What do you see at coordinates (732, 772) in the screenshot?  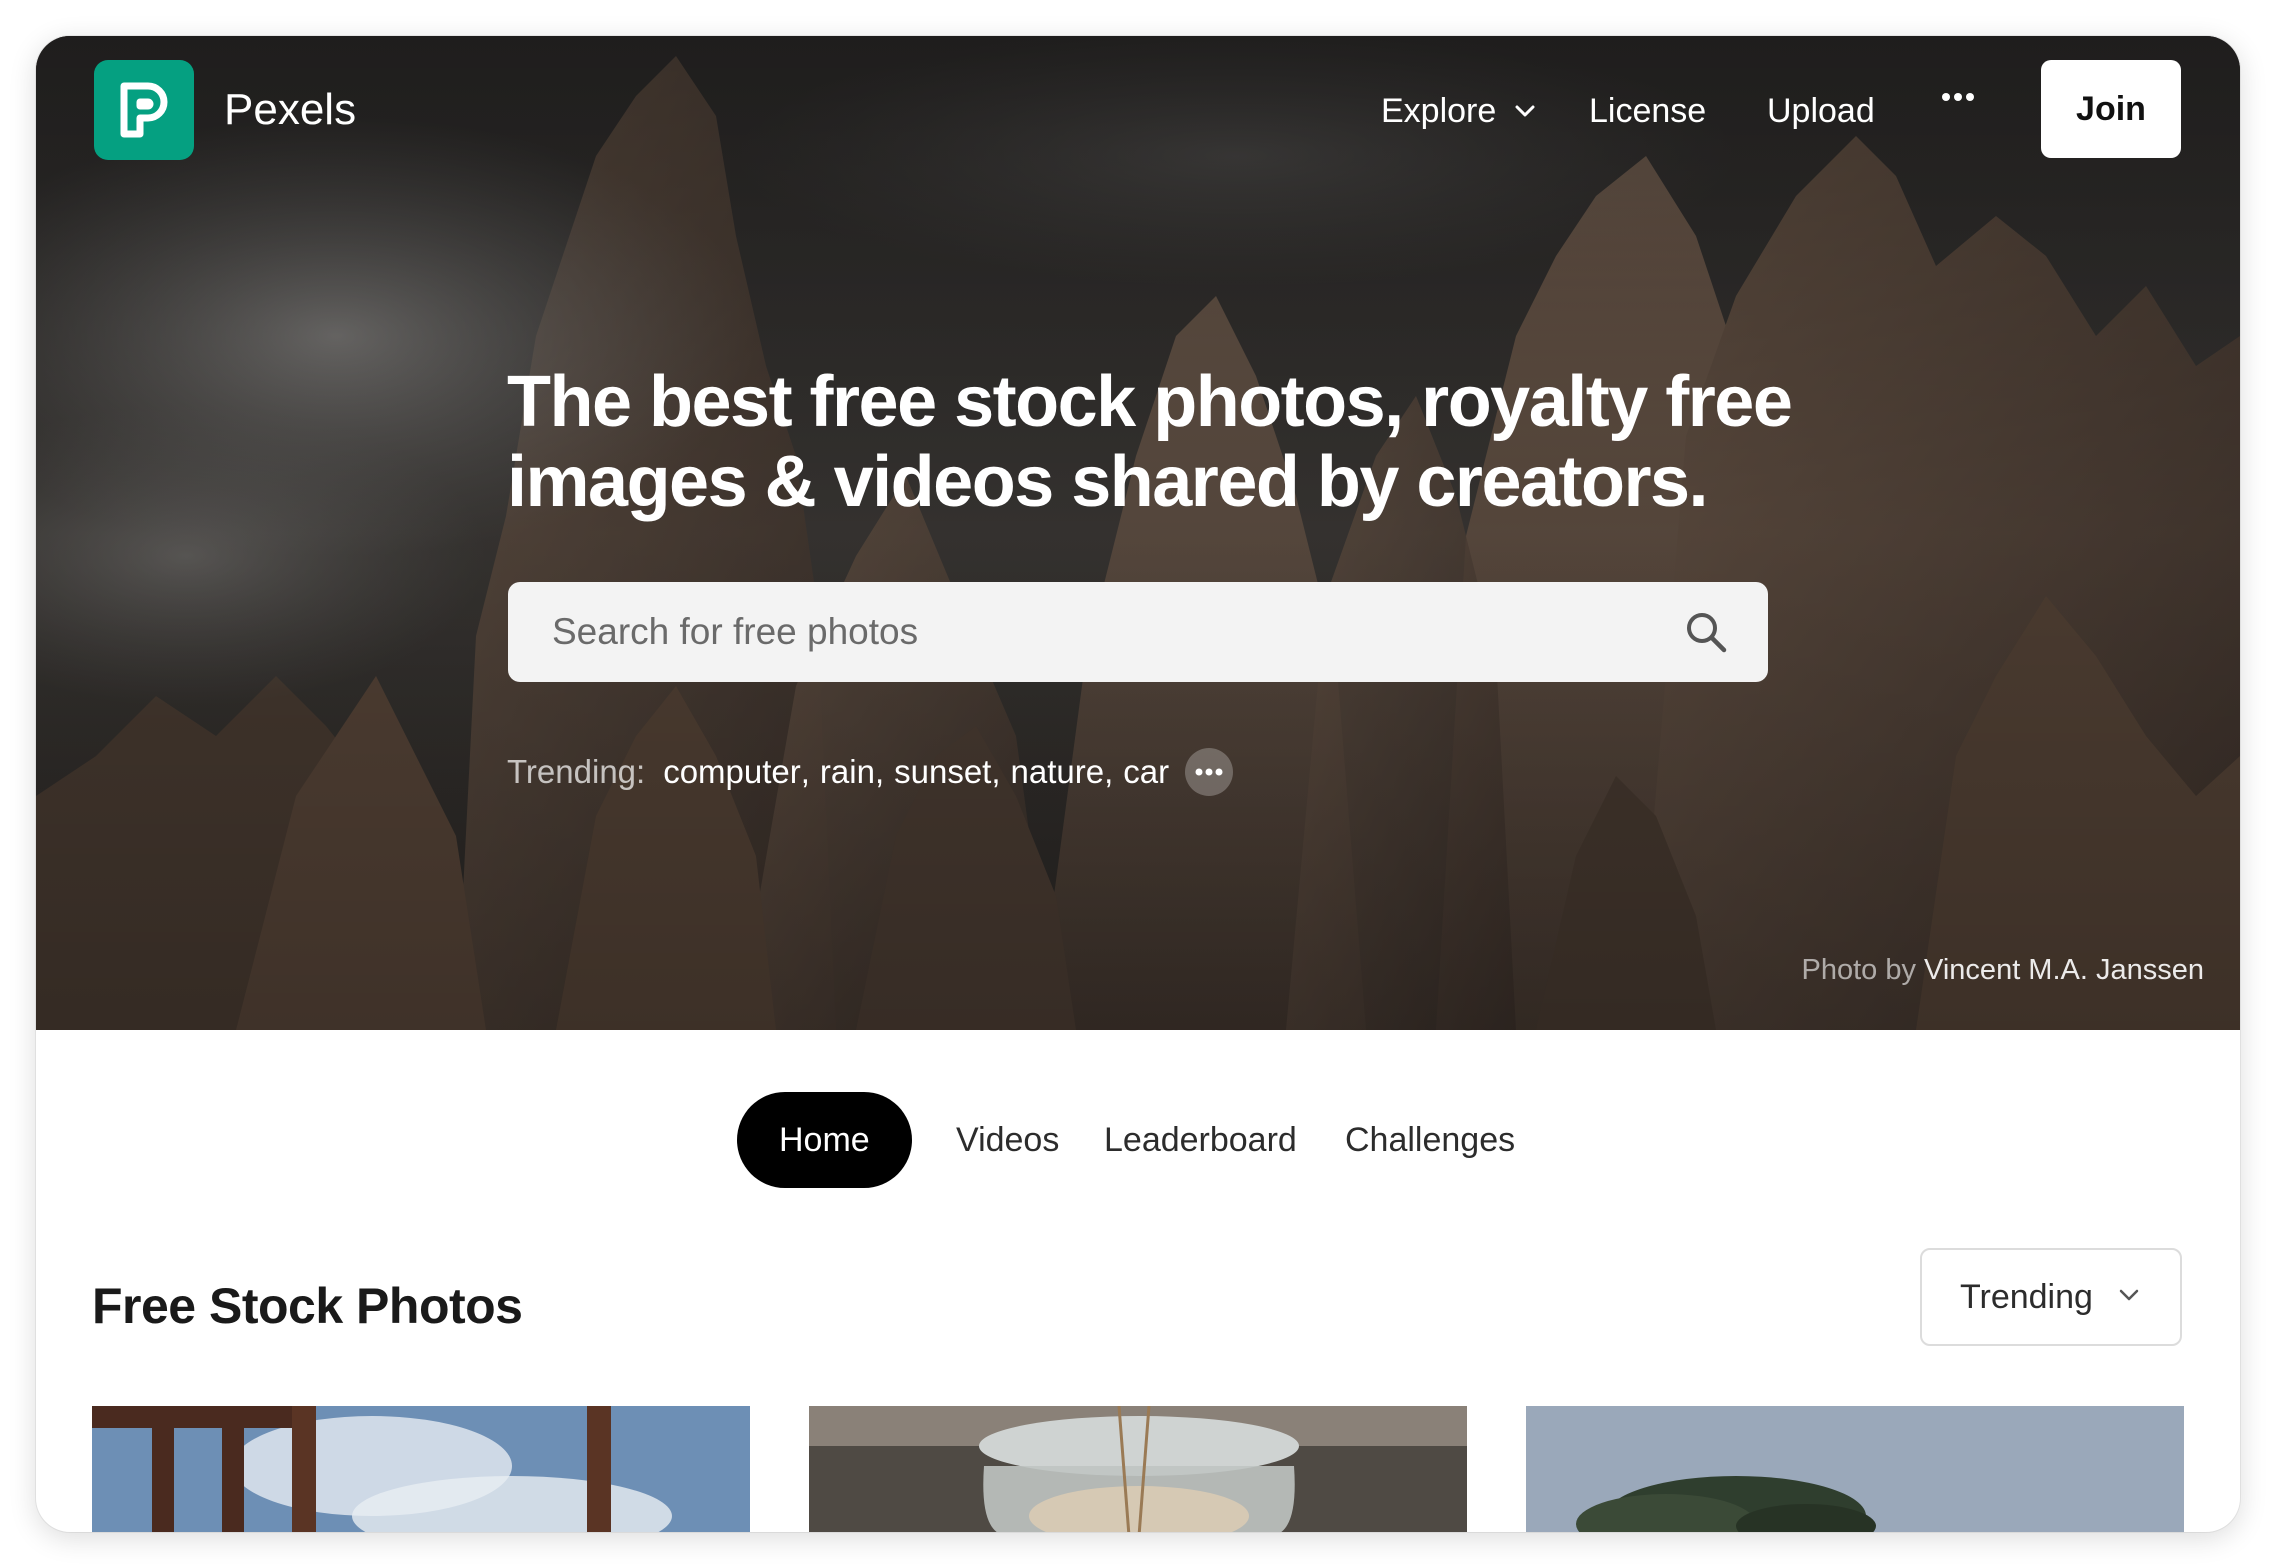 I see `trending-term: computer` at bounding box center [732, 772].